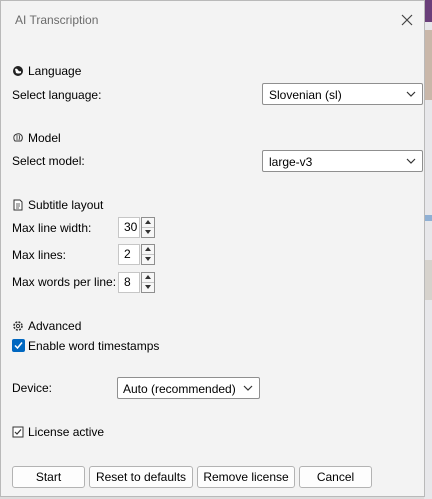 Image resolution: width=432 pixels, height=499 pixels. Describe the element at coordinates (57, 95) in the screenshot. I see `select-language-label: Select language:` at that location.